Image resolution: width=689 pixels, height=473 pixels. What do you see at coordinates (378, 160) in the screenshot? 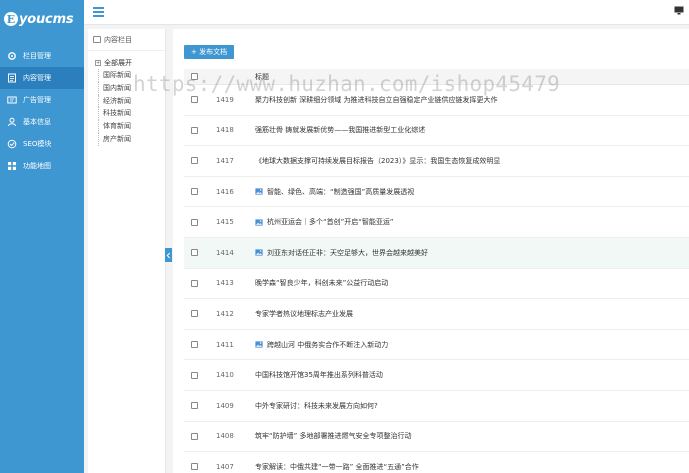
I see `row-title-text: 《地球大数据支撑可持续发展目标报告（2023）》显示：我国生态恢复成效明显` at bounding box center [378, 160].